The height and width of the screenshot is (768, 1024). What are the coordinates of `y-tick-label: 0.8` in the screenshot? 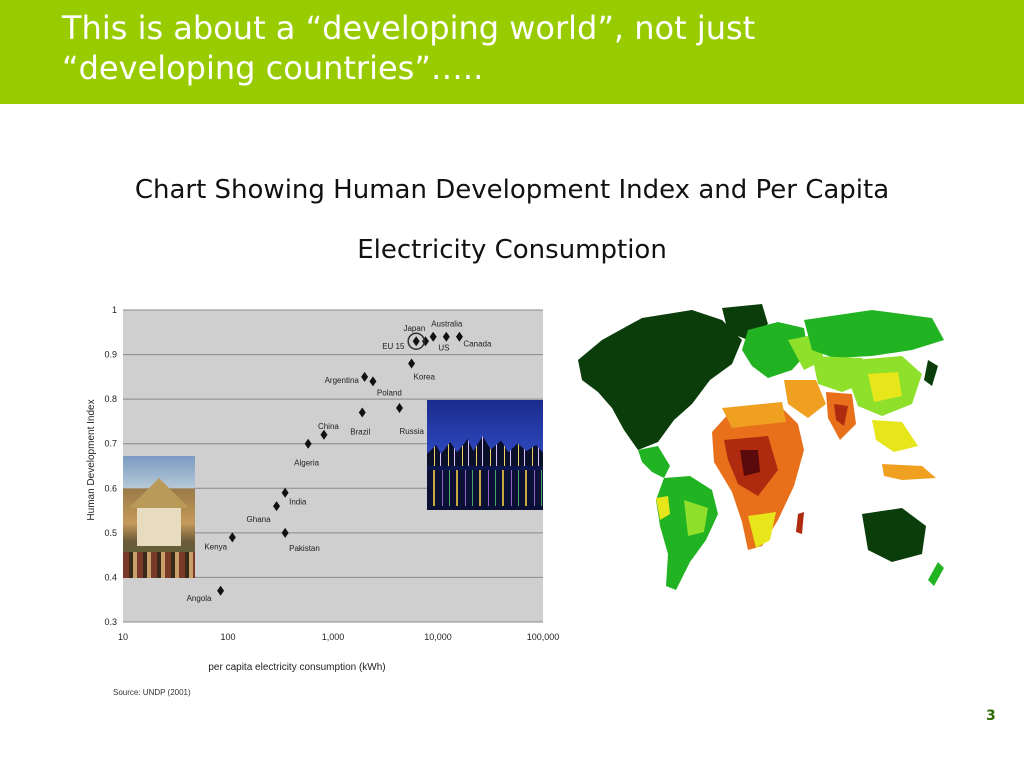 It's located at (110, 399).